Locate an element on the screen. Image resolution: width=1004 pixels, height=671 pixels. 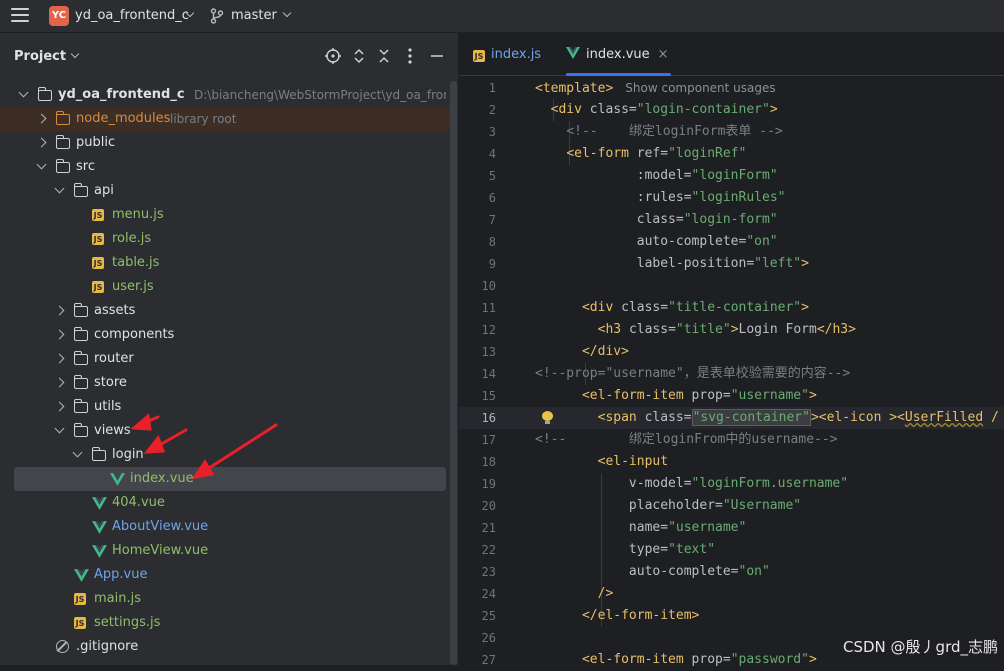
code-line: 14 <!--prop="username"，是表单校验需要的内容--> is located at coordinates (731, 374).